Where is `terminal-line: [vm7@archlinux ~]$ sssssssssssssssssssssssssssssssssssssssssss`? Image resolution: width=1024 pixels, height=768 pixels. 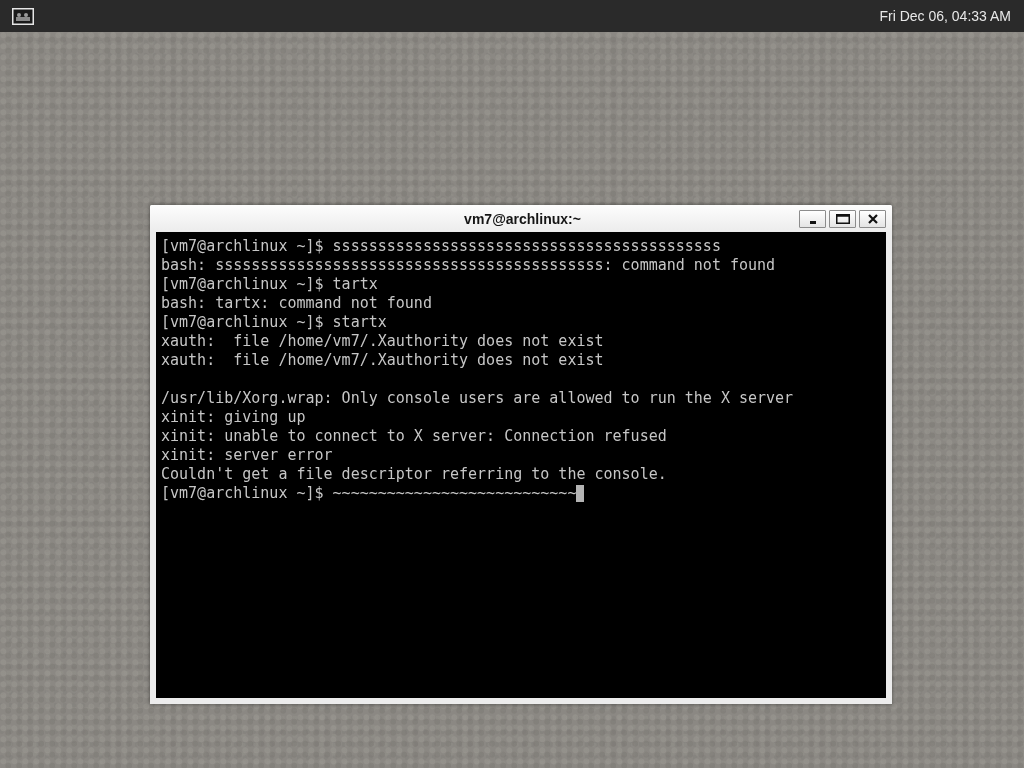 terminal-line: [vm7@archlinux ~]$ sssssssssssssssssssssssssssssssssssssssssss is located at coordinates (441, 246).